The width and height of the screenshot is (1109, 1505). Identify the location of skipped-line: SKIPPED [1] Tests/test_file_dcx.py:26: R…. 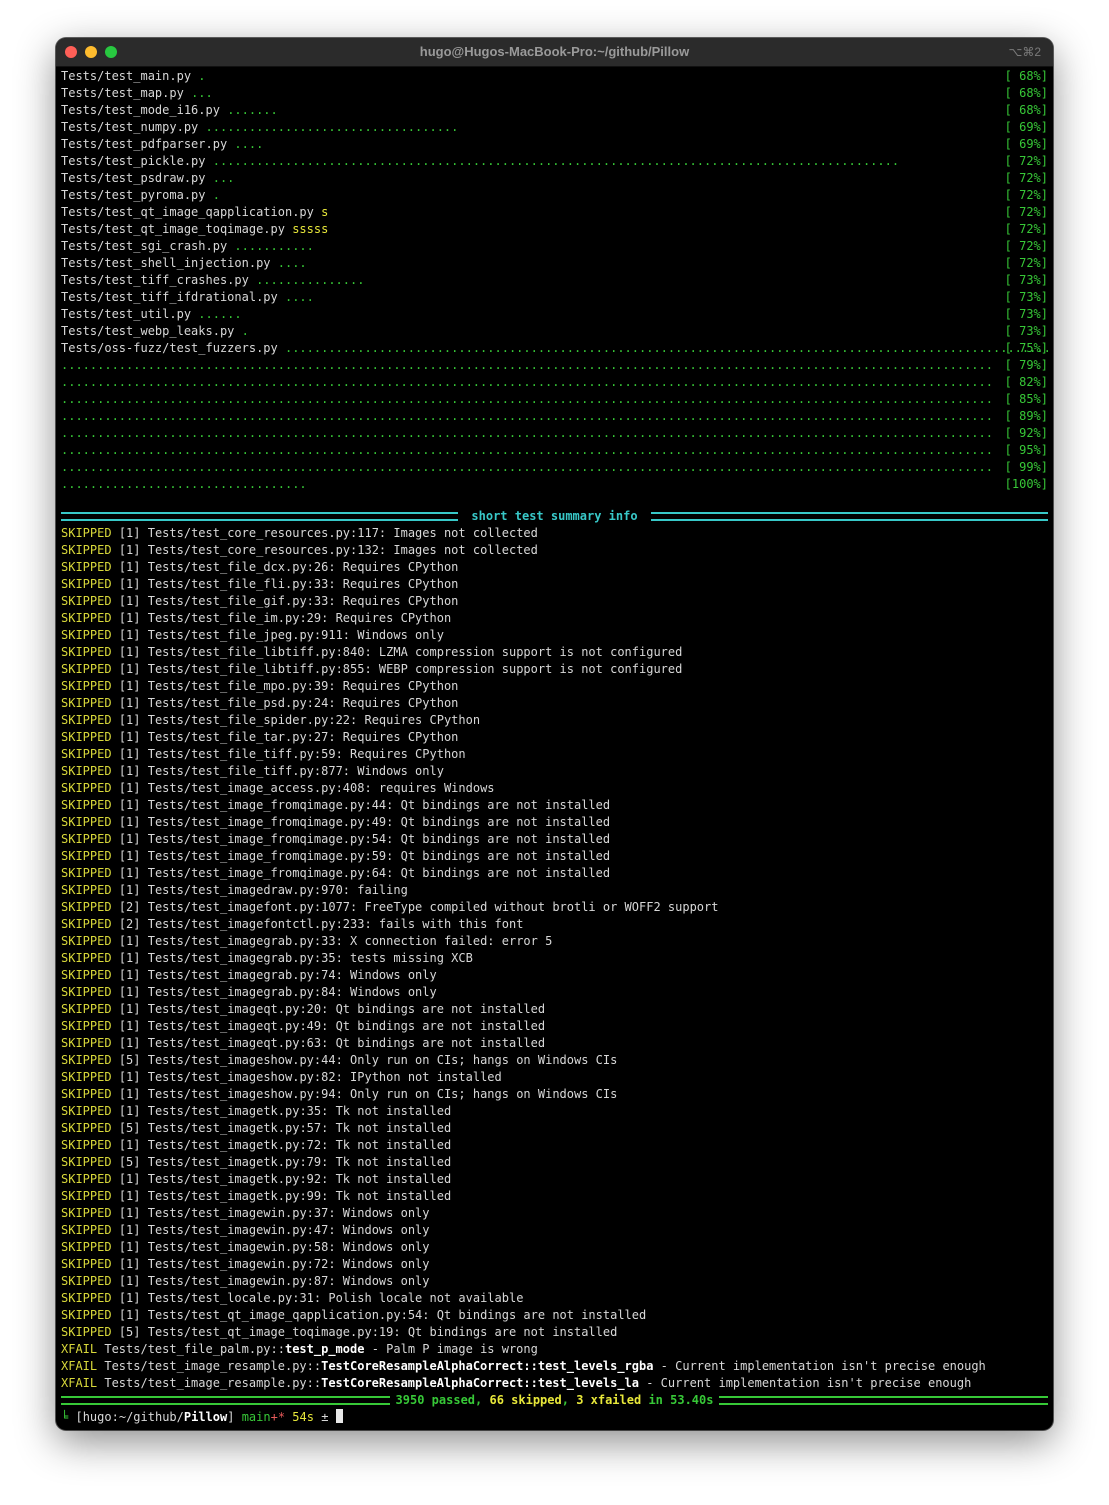
(554, 567).